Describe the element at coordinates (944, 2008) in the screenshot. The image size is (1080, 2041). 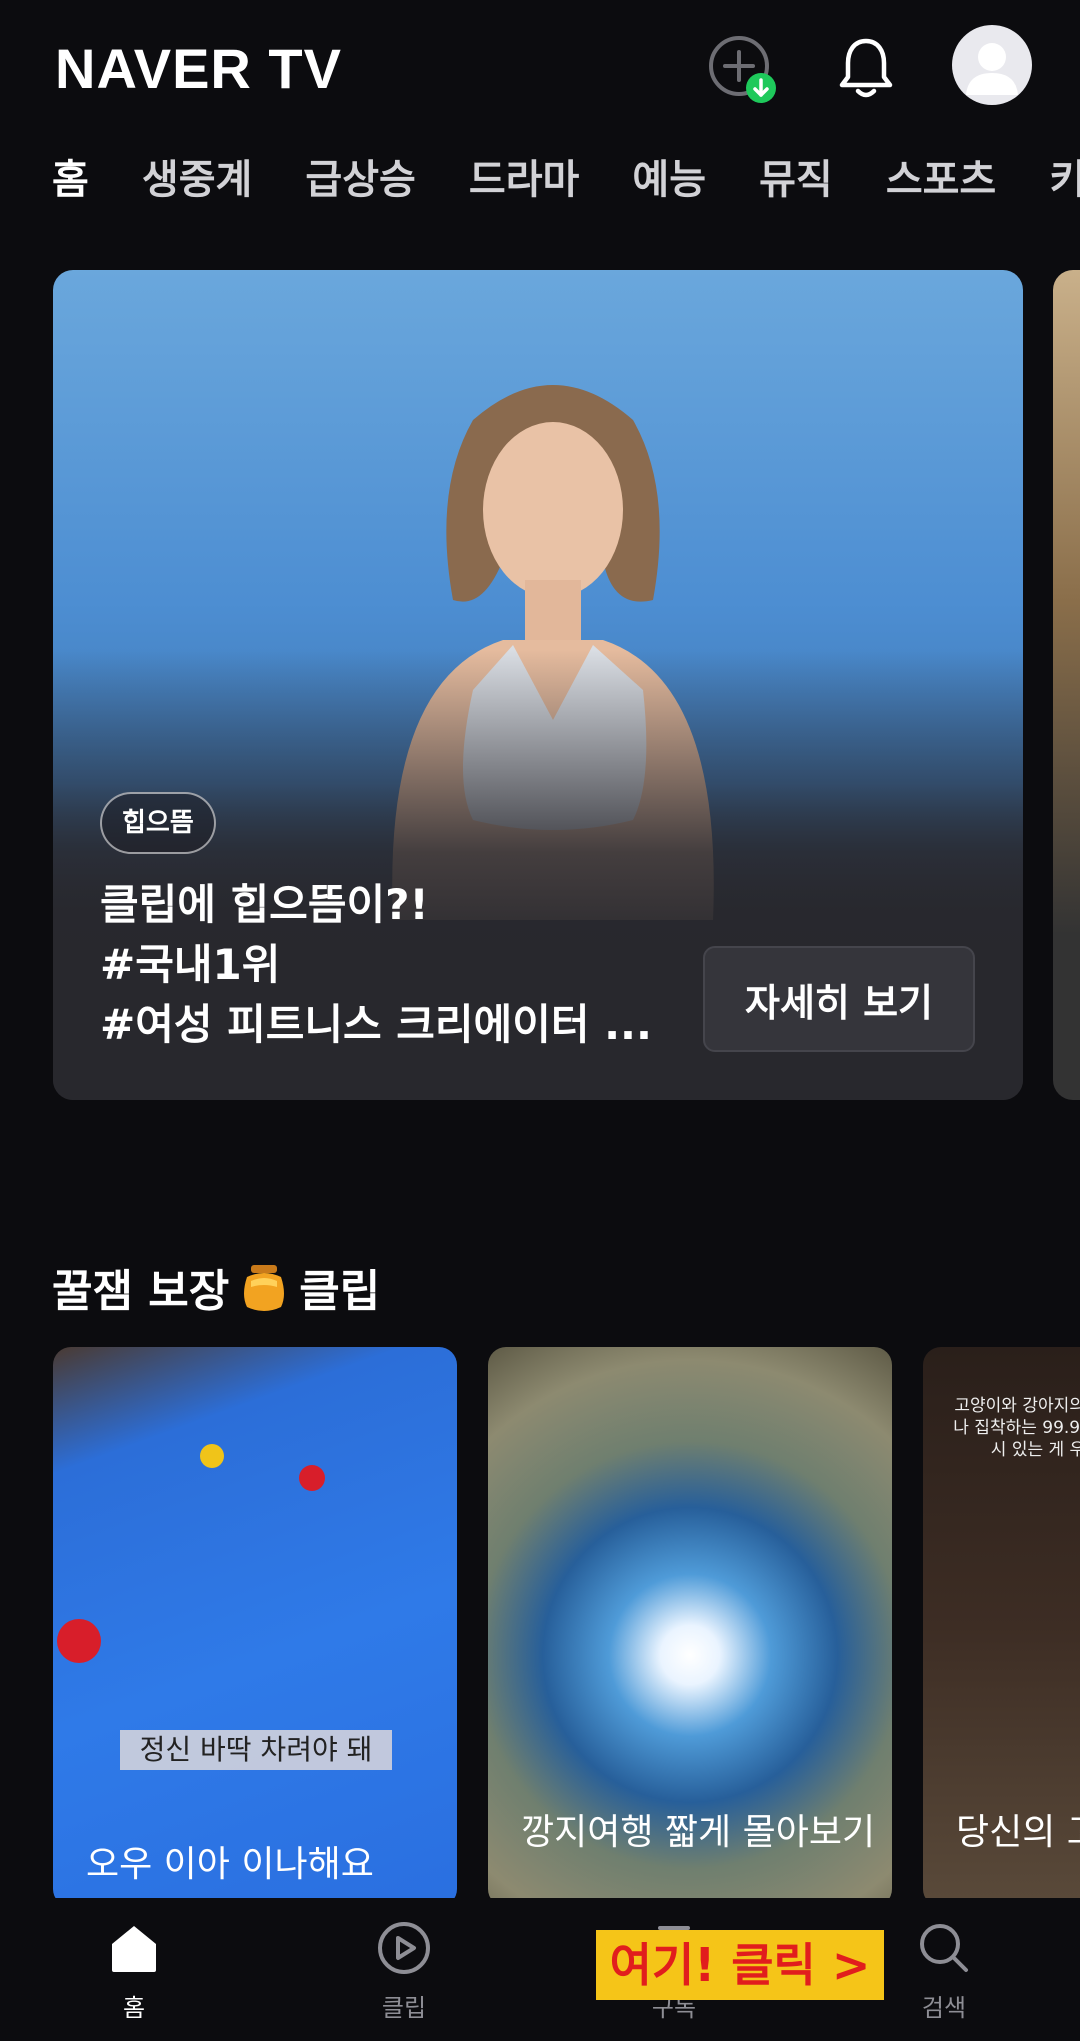
I see `nav-label: 검색` at that location.